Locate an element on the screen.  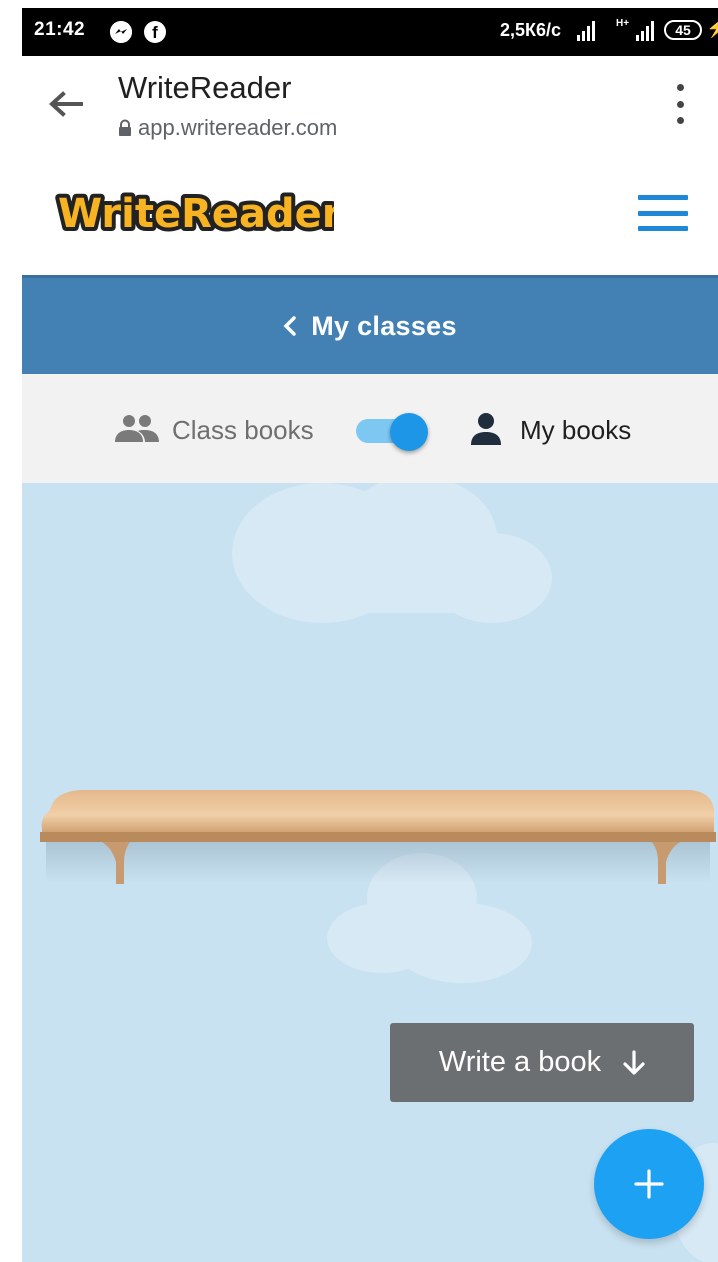
group-icon is located at coordinates (137, 429).